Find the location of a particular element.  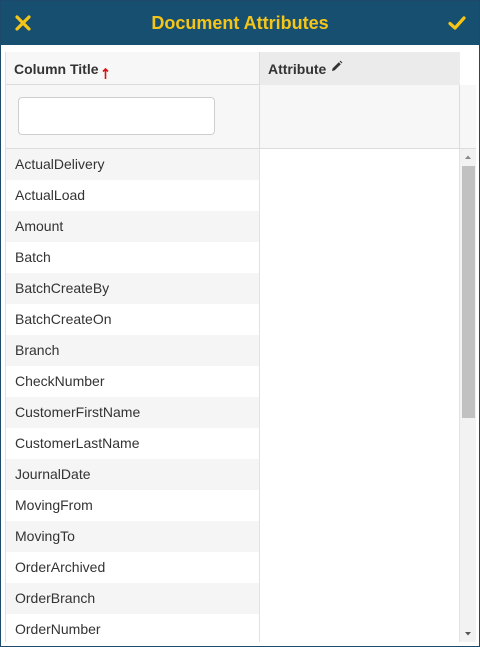

table-row: OrderNumber is located at coordinates (233, 628).